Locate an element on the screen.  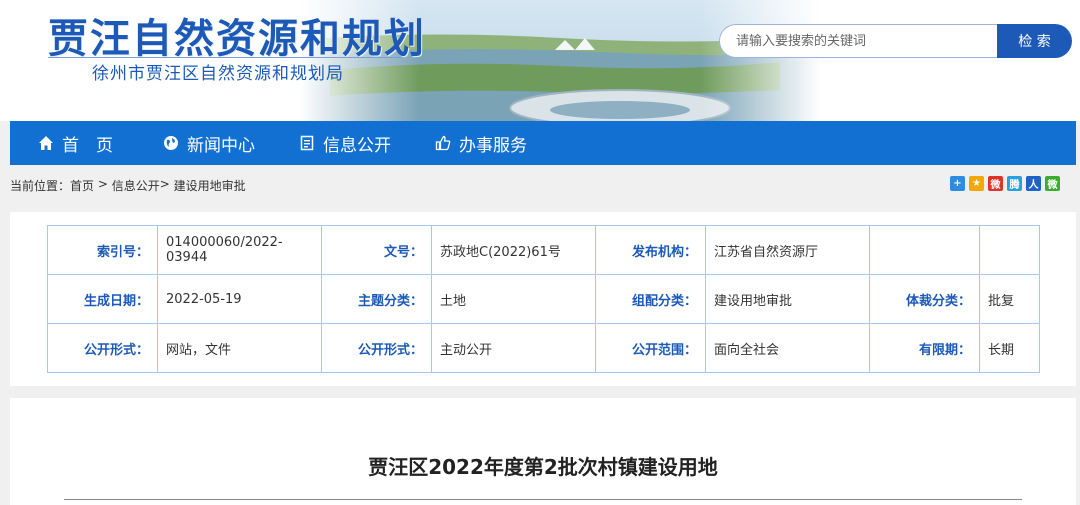
breadcrumb-prefix: 当前位置： is located at coordinates (40, 186).